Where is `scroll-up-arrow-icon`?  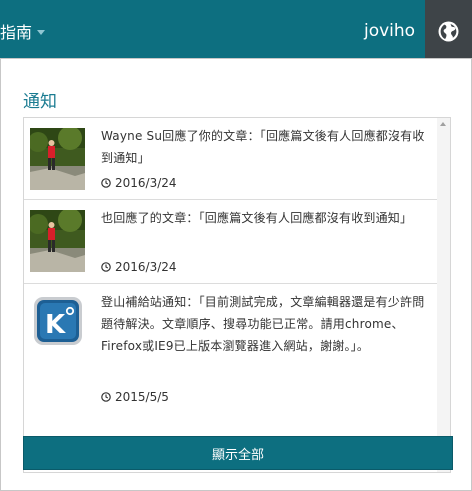 scroll-up-arrow-icon is located at coordinates (443, 124).